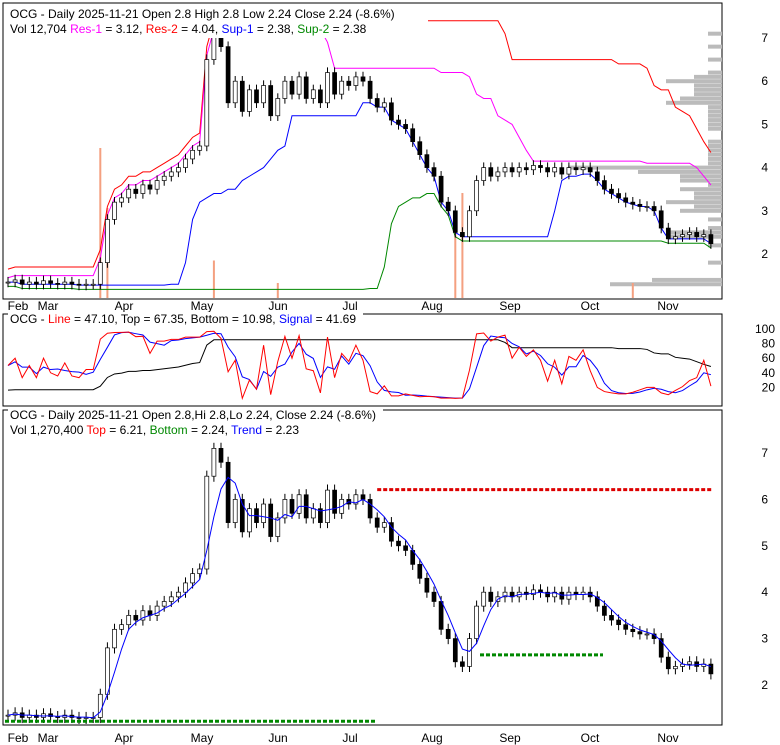  I want to click on y-tick-label: 5, so click(764, 546).